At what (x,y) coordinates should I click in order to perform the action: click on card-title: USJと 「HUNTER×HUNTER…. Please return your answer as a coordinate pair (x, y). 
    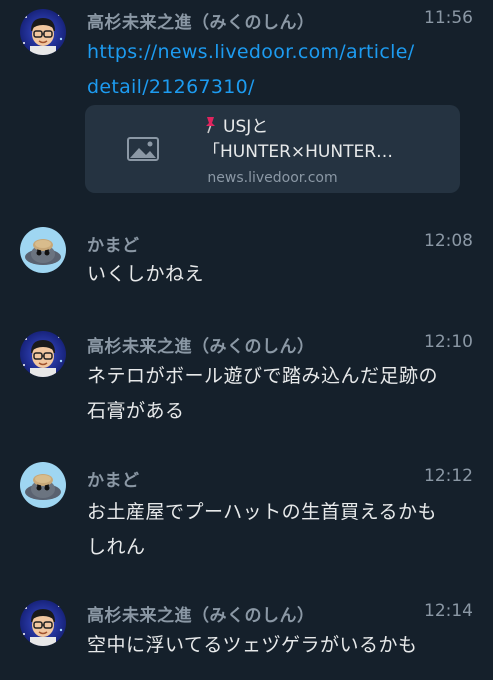
    Looking at the image, I should click on (325, 140).